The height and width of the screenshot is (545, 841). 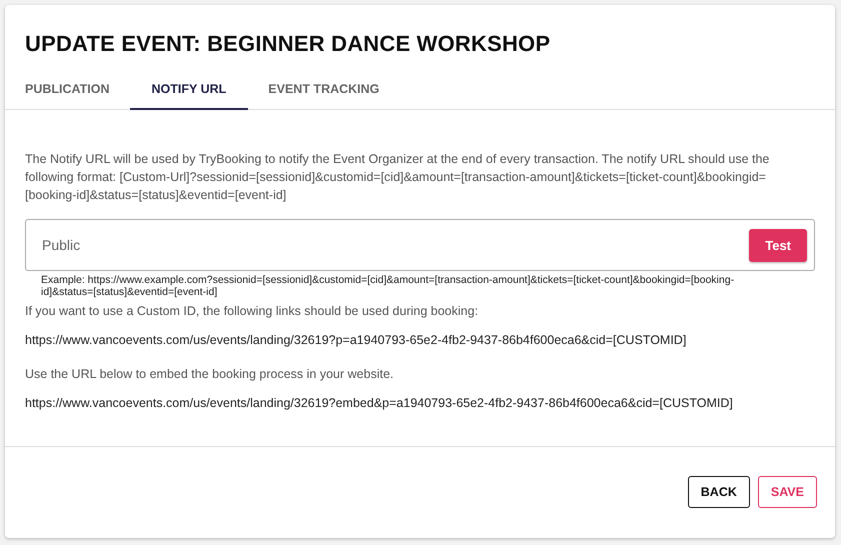 I want to click on example-text: Example: https://www.example.com?sessionid=[sessionid]&customid=[cid]&amount=[transaction-amount]&tickets=[ticket-count]&bookingid=[booking-id]&status=[status]&eventid=[event-id], so click(x=388, y=286).